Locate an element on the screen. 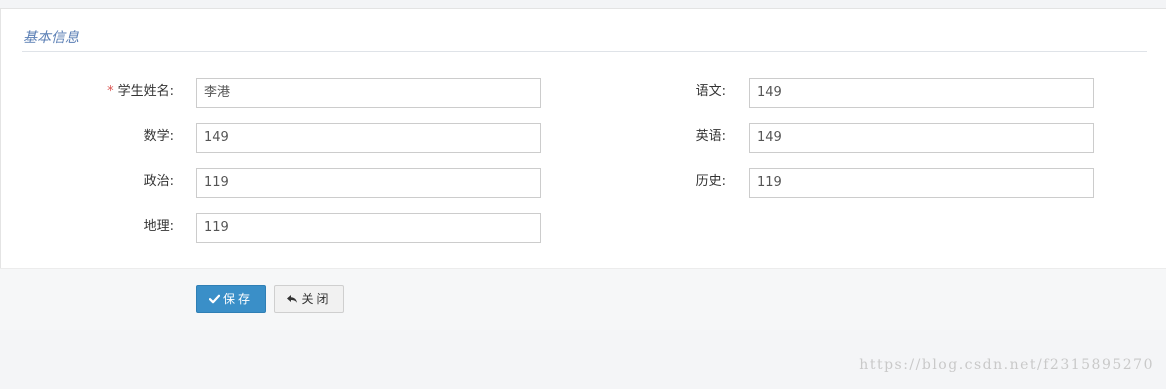  english-label: 英语: is located at coordinates (710, 136).